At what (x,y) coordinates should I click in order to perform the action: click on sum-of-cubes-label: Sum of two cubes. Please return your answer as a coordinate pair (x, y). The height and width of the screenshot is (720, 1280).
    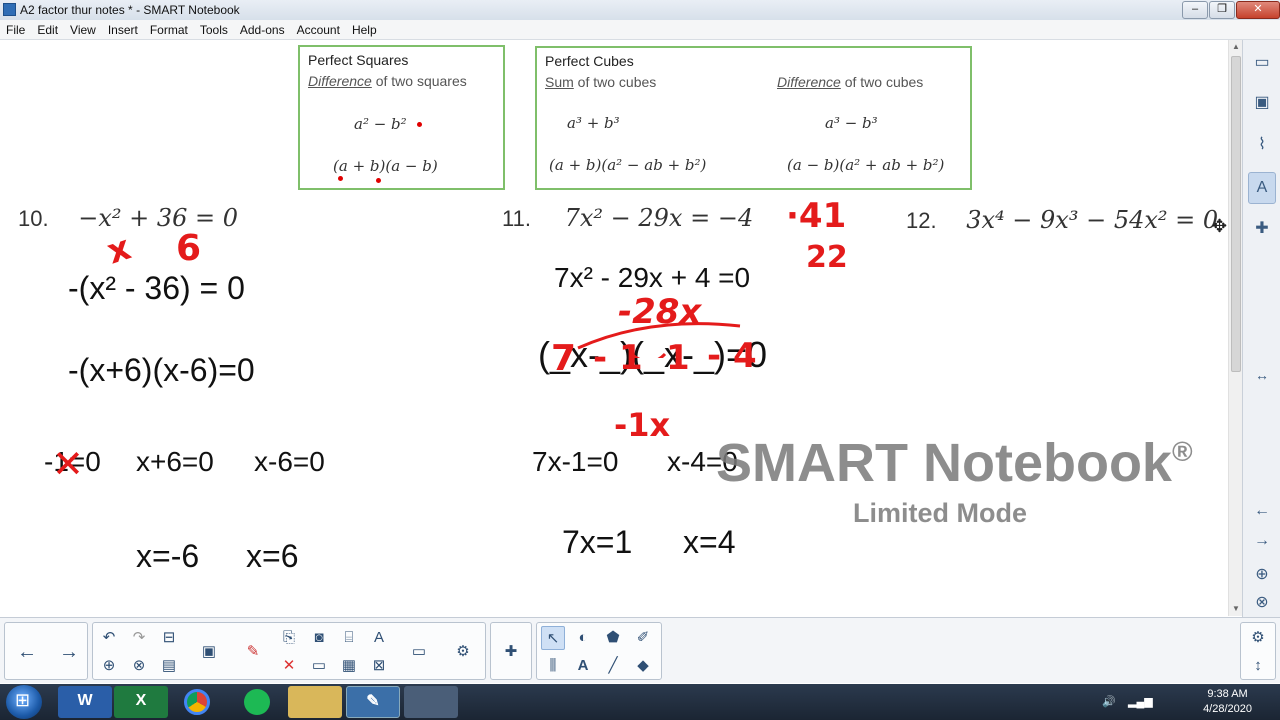
    Looking at the image, I should click on (601, 82).